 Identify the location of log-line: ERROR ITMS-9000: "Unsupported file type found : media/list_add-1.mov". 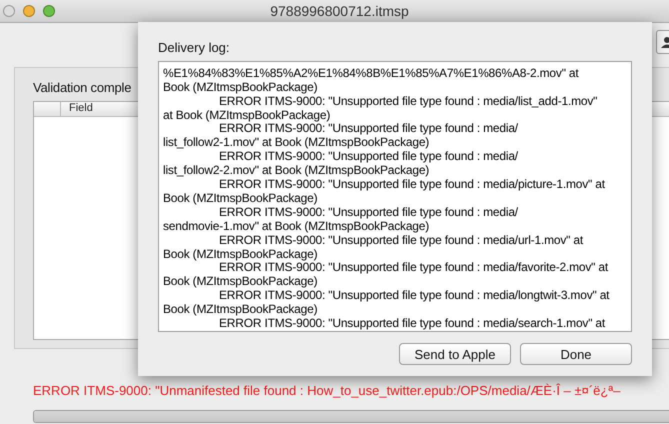
(408, 101).